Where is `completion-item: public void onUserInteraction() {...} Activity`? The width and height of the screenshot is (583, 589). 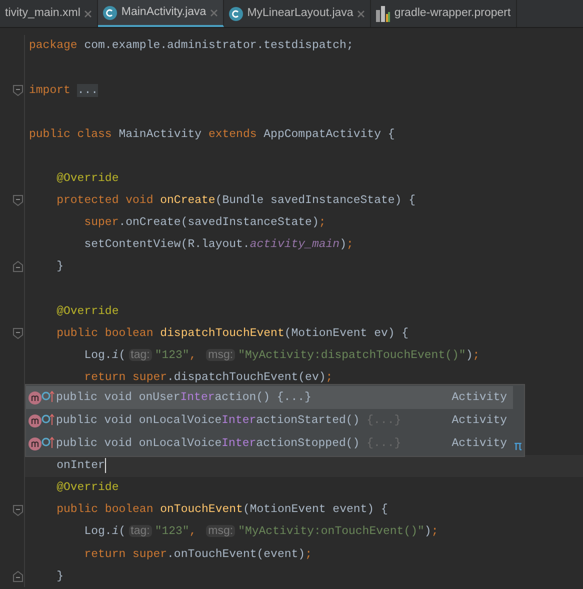
completion-item: public void onUserInteraction() {...} Activity is located at coordinates (269, 397).